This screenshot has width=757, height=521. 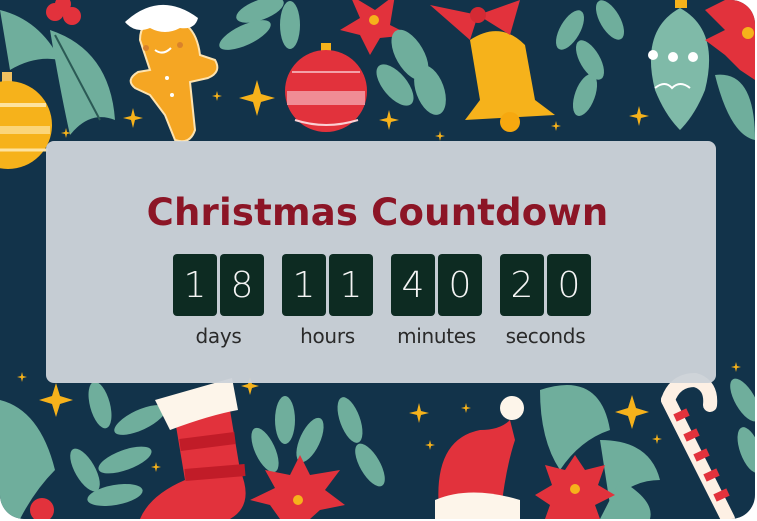 I want to click on unit-label: minutes, so click(x=436, y=336).